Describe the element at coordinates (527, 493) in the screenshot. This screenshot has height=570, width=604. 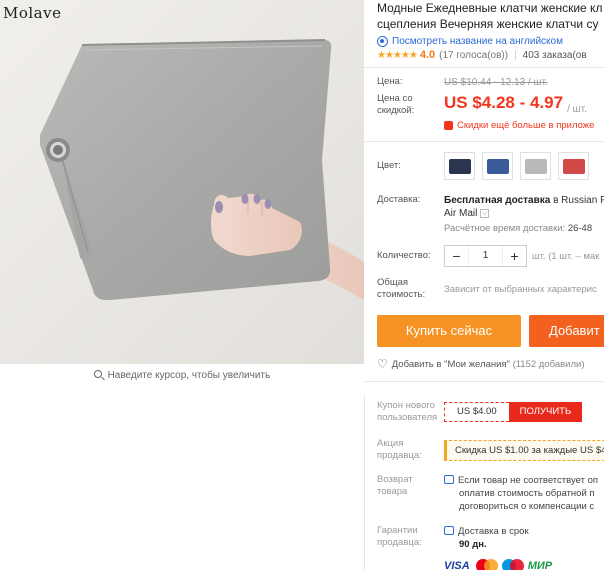
I see `returns-line2: оплатив стоимость обратной п` at that location.